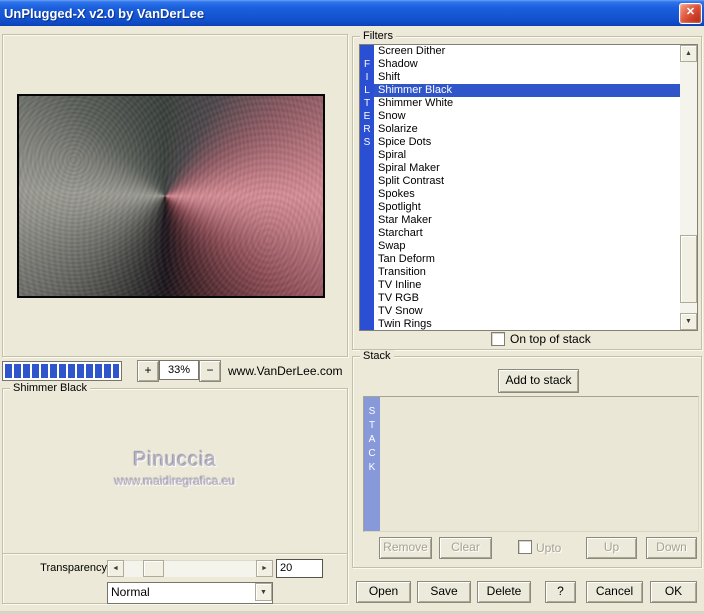 Image resolution: width=704 pixels, height=614 pixels. Describe the element at coordinates (264, 568) in the screenshot. I see `slider-right-arrow-icon: ►` at that location.